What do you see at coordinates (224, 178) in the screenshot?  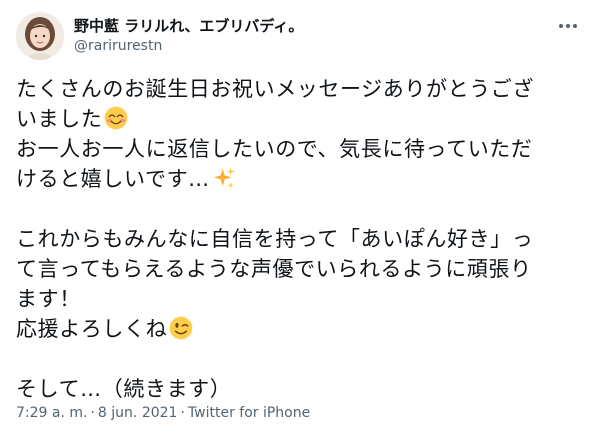 I see `sparkles-icon` at bounding box center [224, 178].